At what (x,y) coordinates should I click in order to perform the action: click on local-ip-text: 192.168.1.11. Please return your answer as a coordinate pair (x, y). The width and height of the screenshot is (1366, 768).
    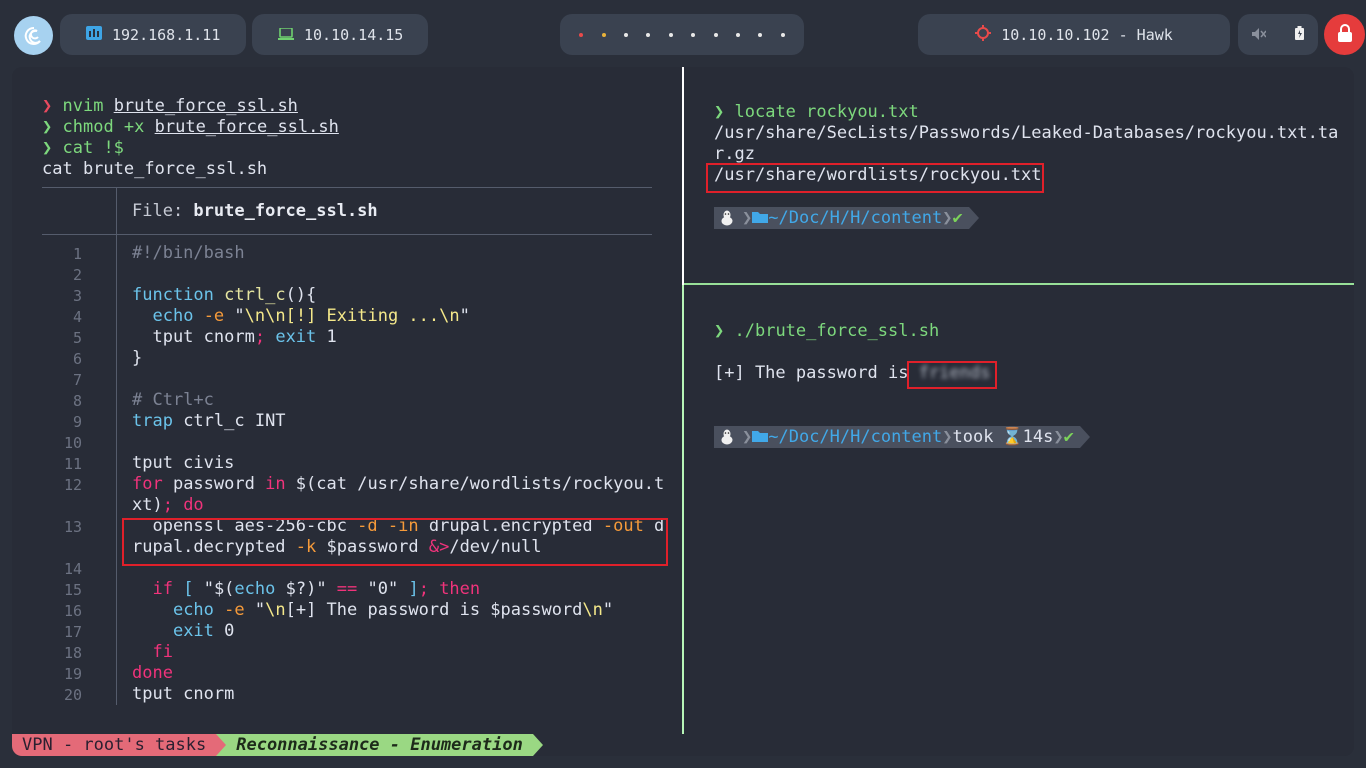
    Looking at the image, I should click on (166, 34).